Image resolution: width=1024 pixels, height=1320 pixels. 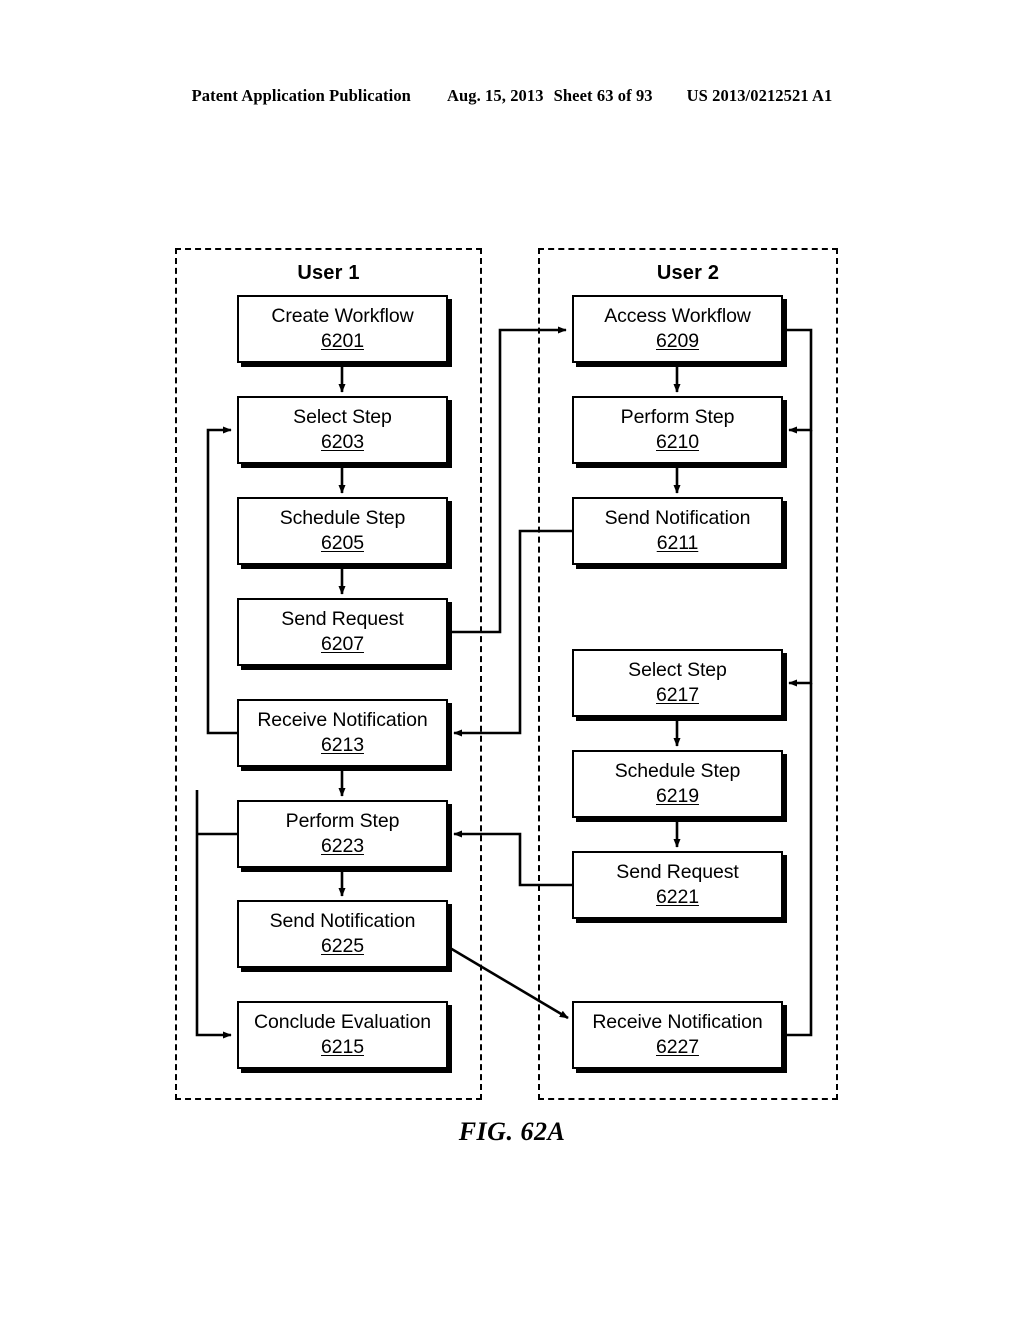 What do you see at coordinates (677, 430) in the screenshot?
I see `process-node-6210: Perform Step 6210` at bounding box center [677, 430].